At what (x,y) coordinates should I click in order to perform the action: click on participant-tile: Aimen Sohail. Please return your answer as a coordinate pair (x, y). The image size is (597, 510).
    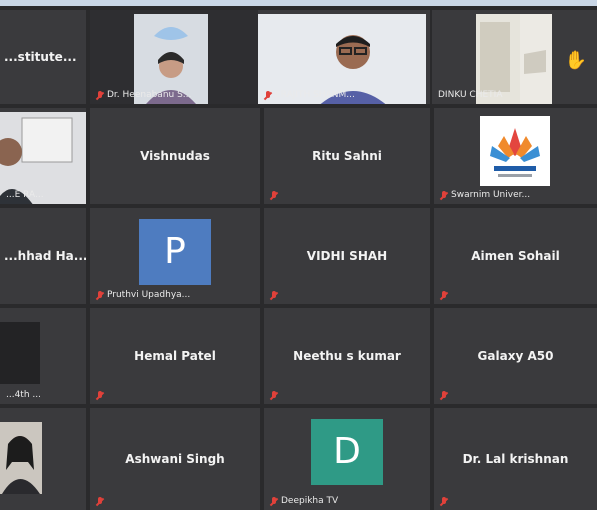
    Looking at the image, I should click on (515, 256).